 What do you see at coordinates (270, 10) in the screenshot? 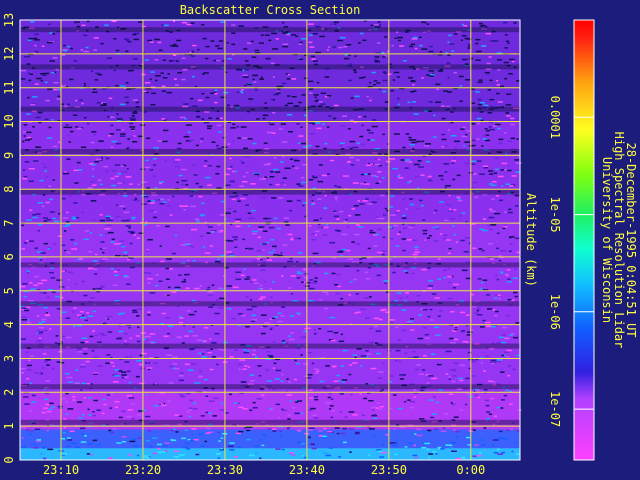
I see `chart-title: Backscatter Cross Section` at bounding box center [270, 10].